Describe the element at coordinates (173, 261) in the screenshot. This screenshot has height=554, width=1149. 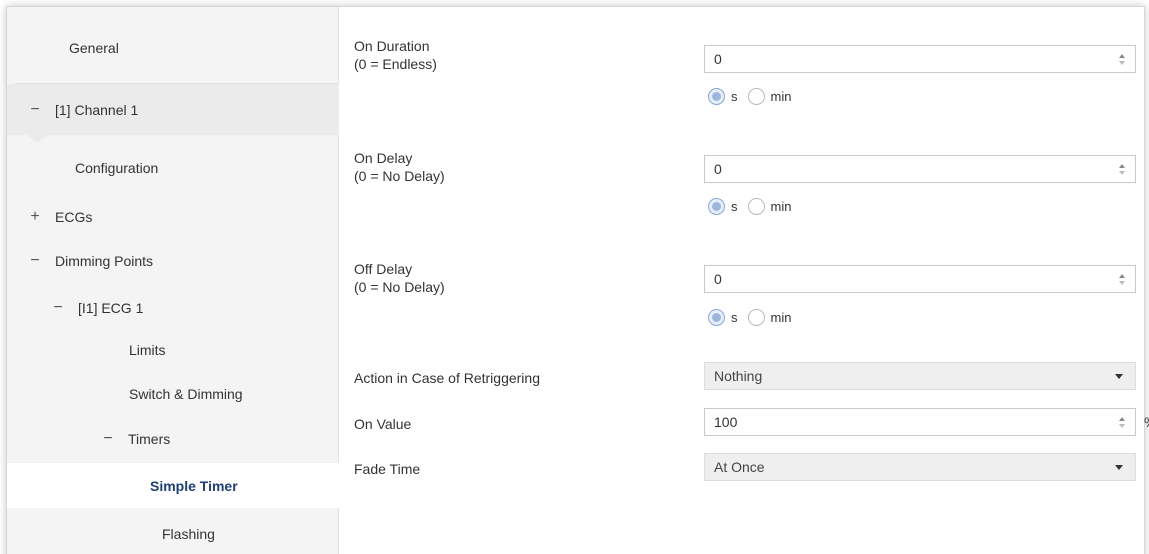
I see `sidebar-item-dimming-points: − Dimming Points` at that location.